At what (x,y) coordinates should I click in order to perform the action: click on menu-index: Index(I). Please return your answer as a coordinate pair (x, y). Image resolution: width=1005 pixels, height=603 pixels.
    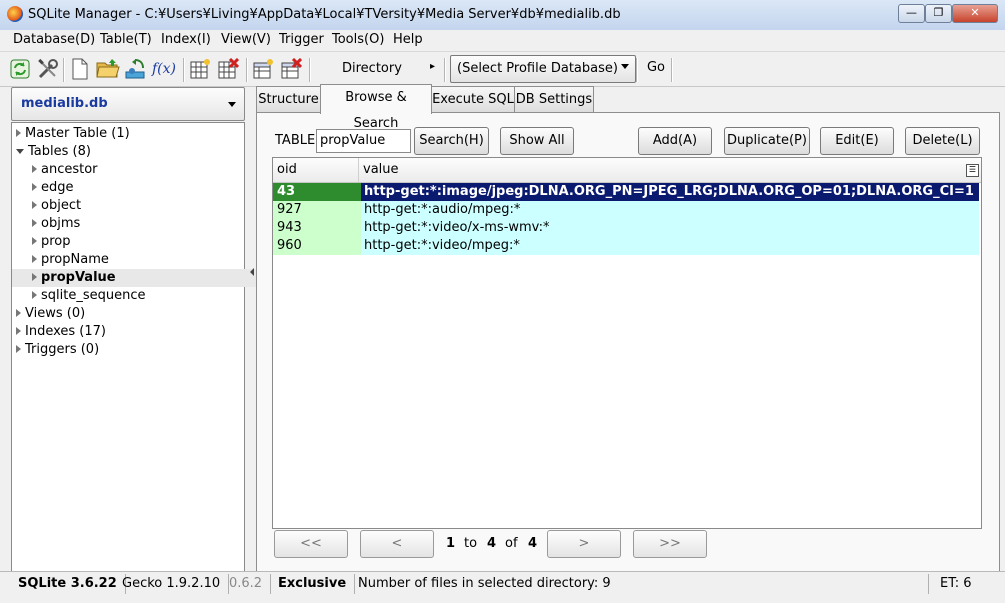
    Looking at the image, I should click on (186, 39).